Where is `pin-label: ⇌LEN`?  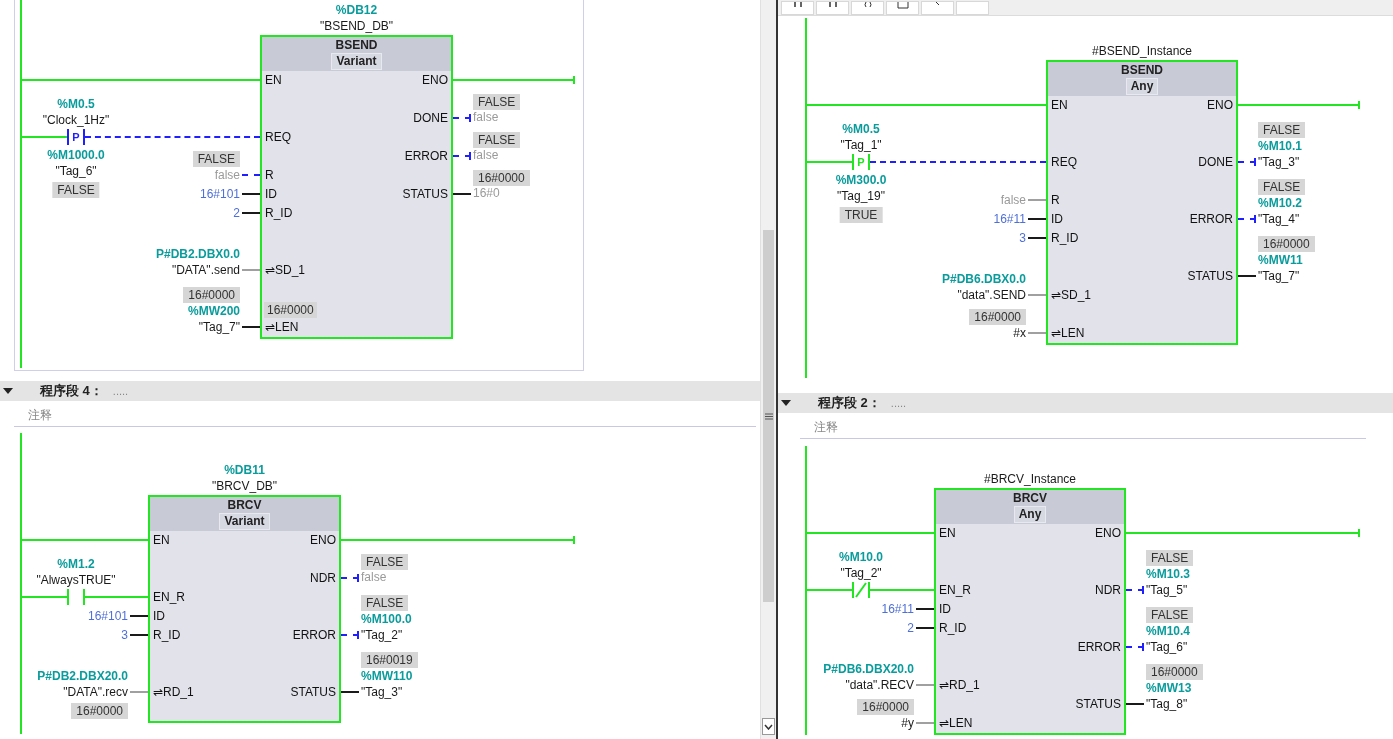 pin-label: ⇌LEN is located at coordinates (1068, 333).